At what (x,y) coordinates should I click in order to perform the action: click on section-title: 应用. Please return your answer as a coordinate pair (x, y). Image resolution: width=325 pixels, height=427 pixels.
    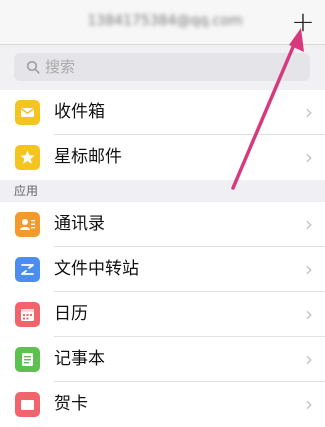
    Looking at the image, I should click on (26, 191).